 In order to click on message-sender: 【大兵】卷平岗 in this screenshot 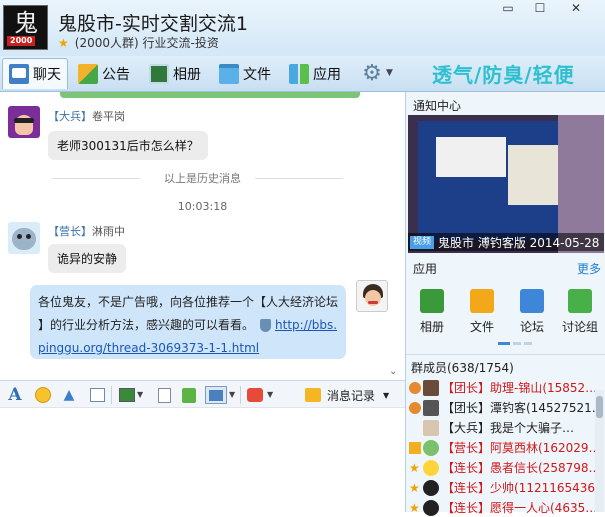, I will do `click(86, 116)`.